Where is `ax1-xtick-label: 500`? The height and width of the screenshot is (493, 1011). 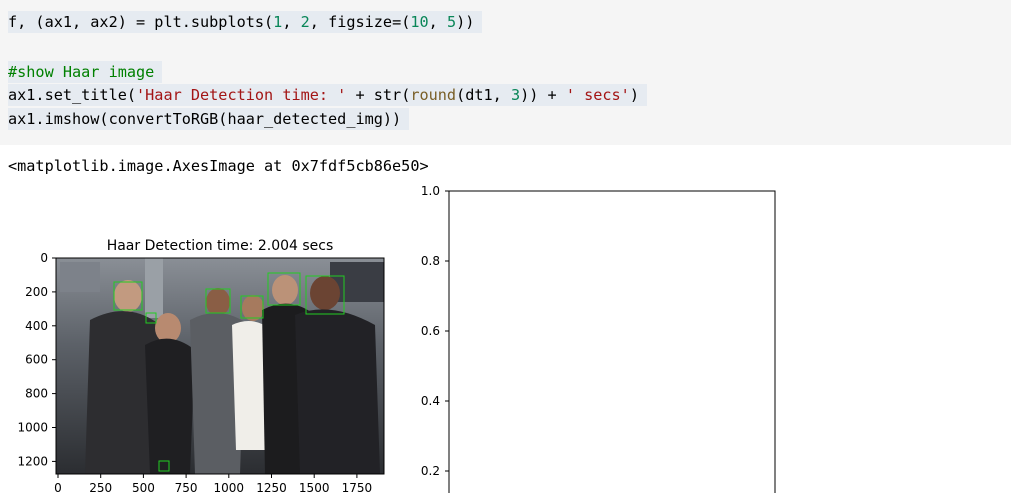 ax1-xtick-label: 500 is located at coordinates (143, 487).